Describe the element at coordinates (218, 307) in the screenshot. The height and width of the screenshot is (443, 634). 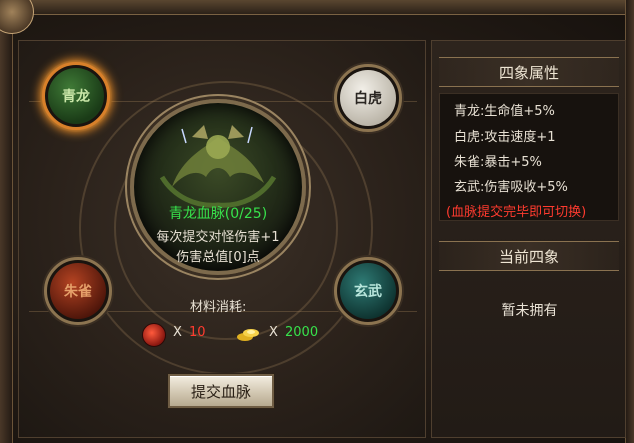
I see `materials-label: 材料消耗:` at that location.